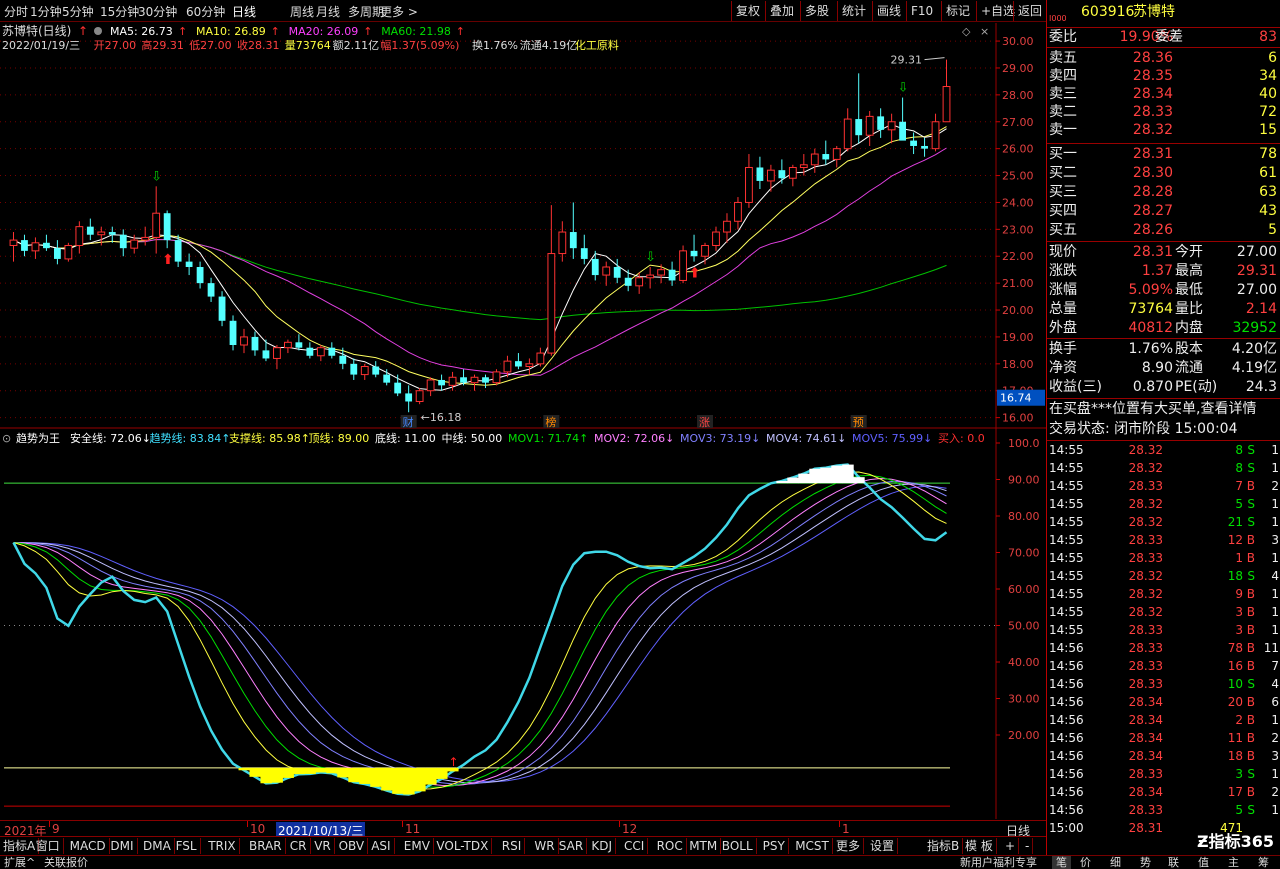 Image resolution: width=1280 pixels, height=869 pixels. Describe the element at coordinates (738, 846) in the screenshot. I see `indicator-tab: BOLL` at that location.